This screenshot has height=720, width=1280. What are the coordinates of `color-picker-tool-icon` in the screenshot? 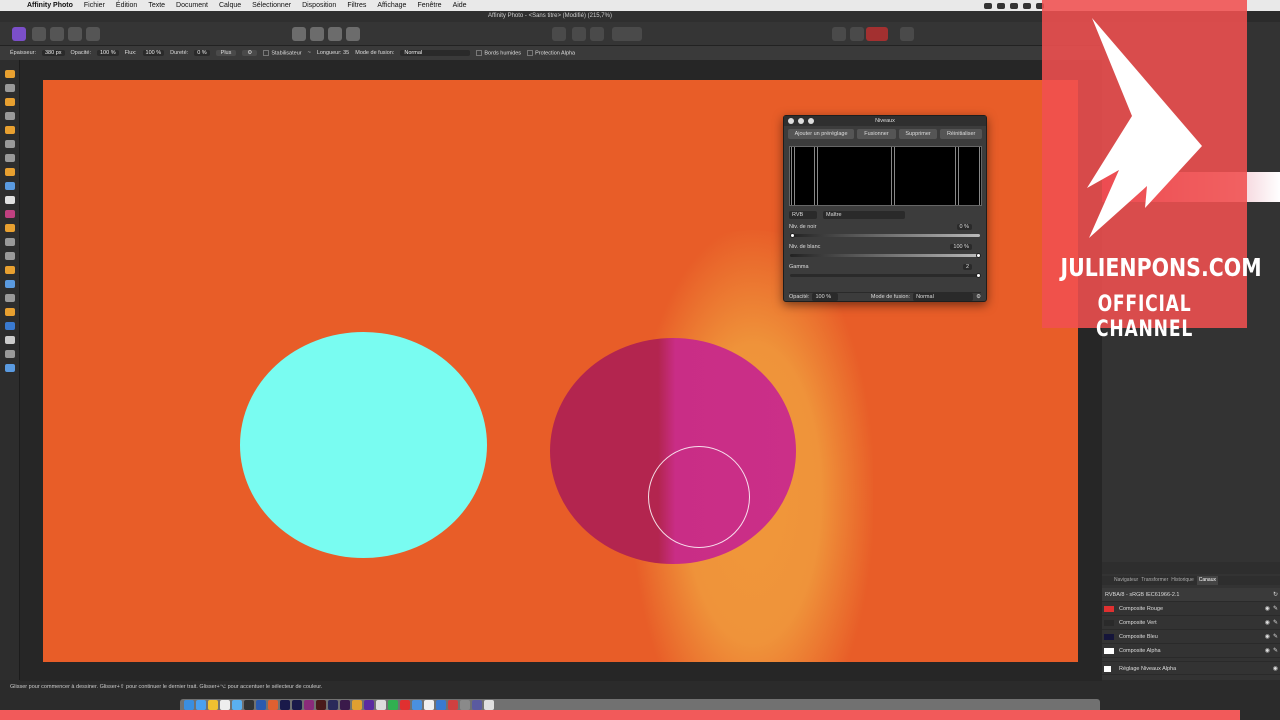 It's located at (10, 102).